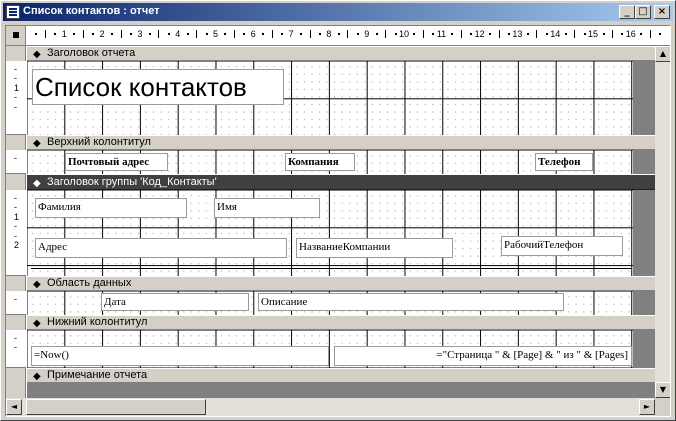  What do you see at coordinates (564, 162) in the screenshot?
I see `phone-label: Телефон` at bounding box center [564, 162].